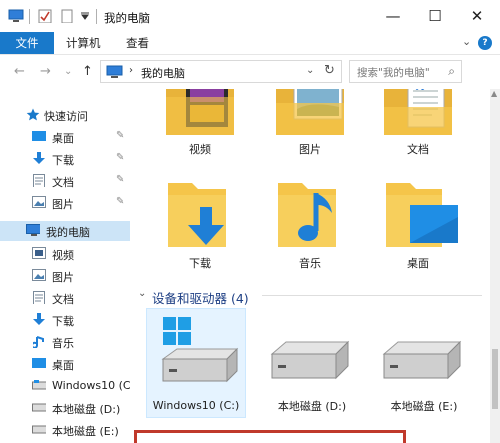  Describe the element at coordinates (86, 409) in the screenshot. I see `sidebar-item-label: 本地磁盘 (D:)` at that location.